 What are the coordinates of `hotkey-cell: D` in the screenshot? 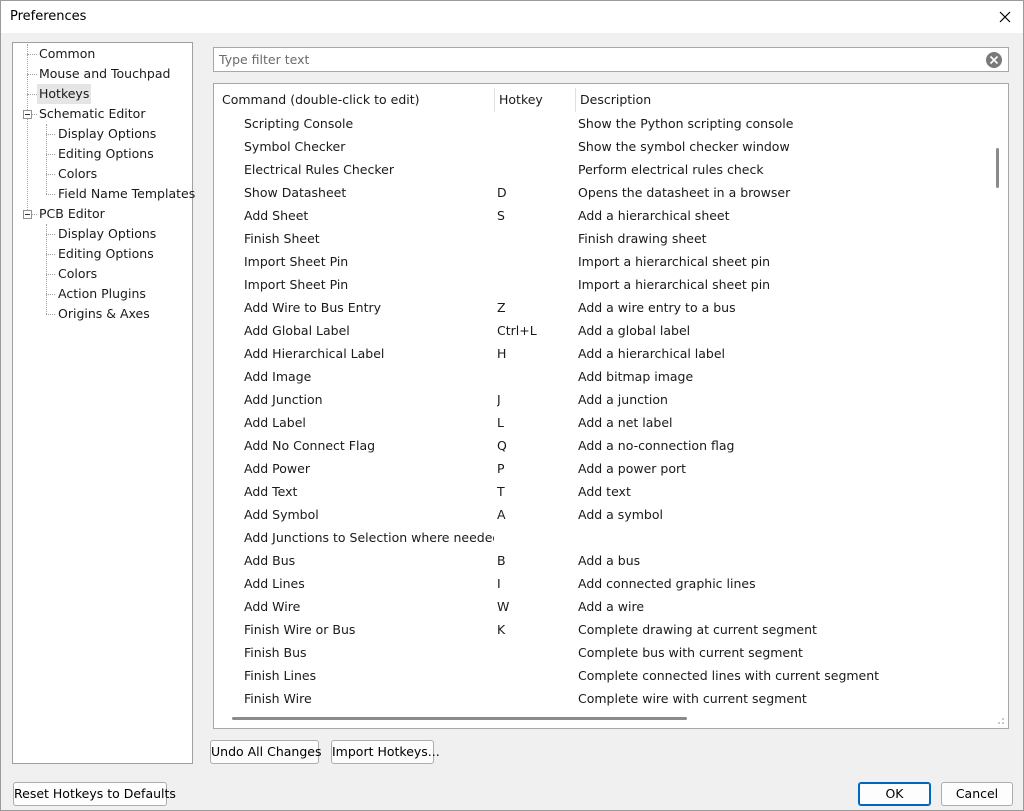 It's located at (502, 192).